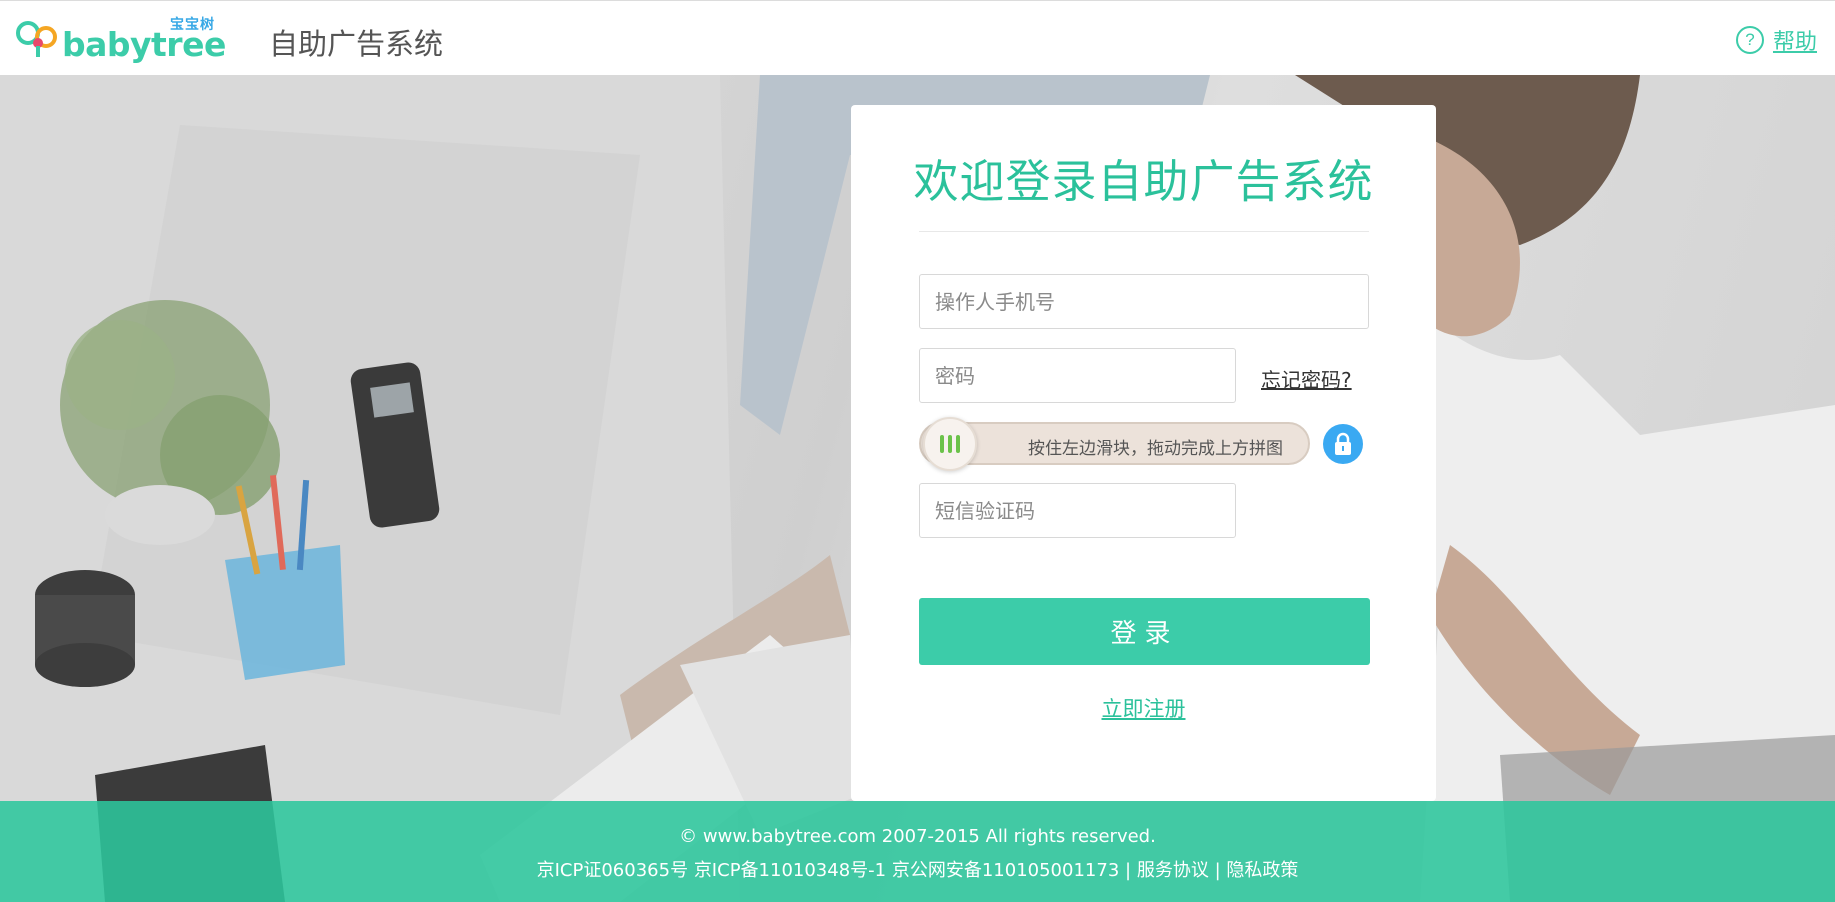 Image resolution: width=1835 pixels, height=902 pixels. Describe the element at coordinates (1262, 870) in the screenshot. I see `privacy-link: 隐私政策` at that location.